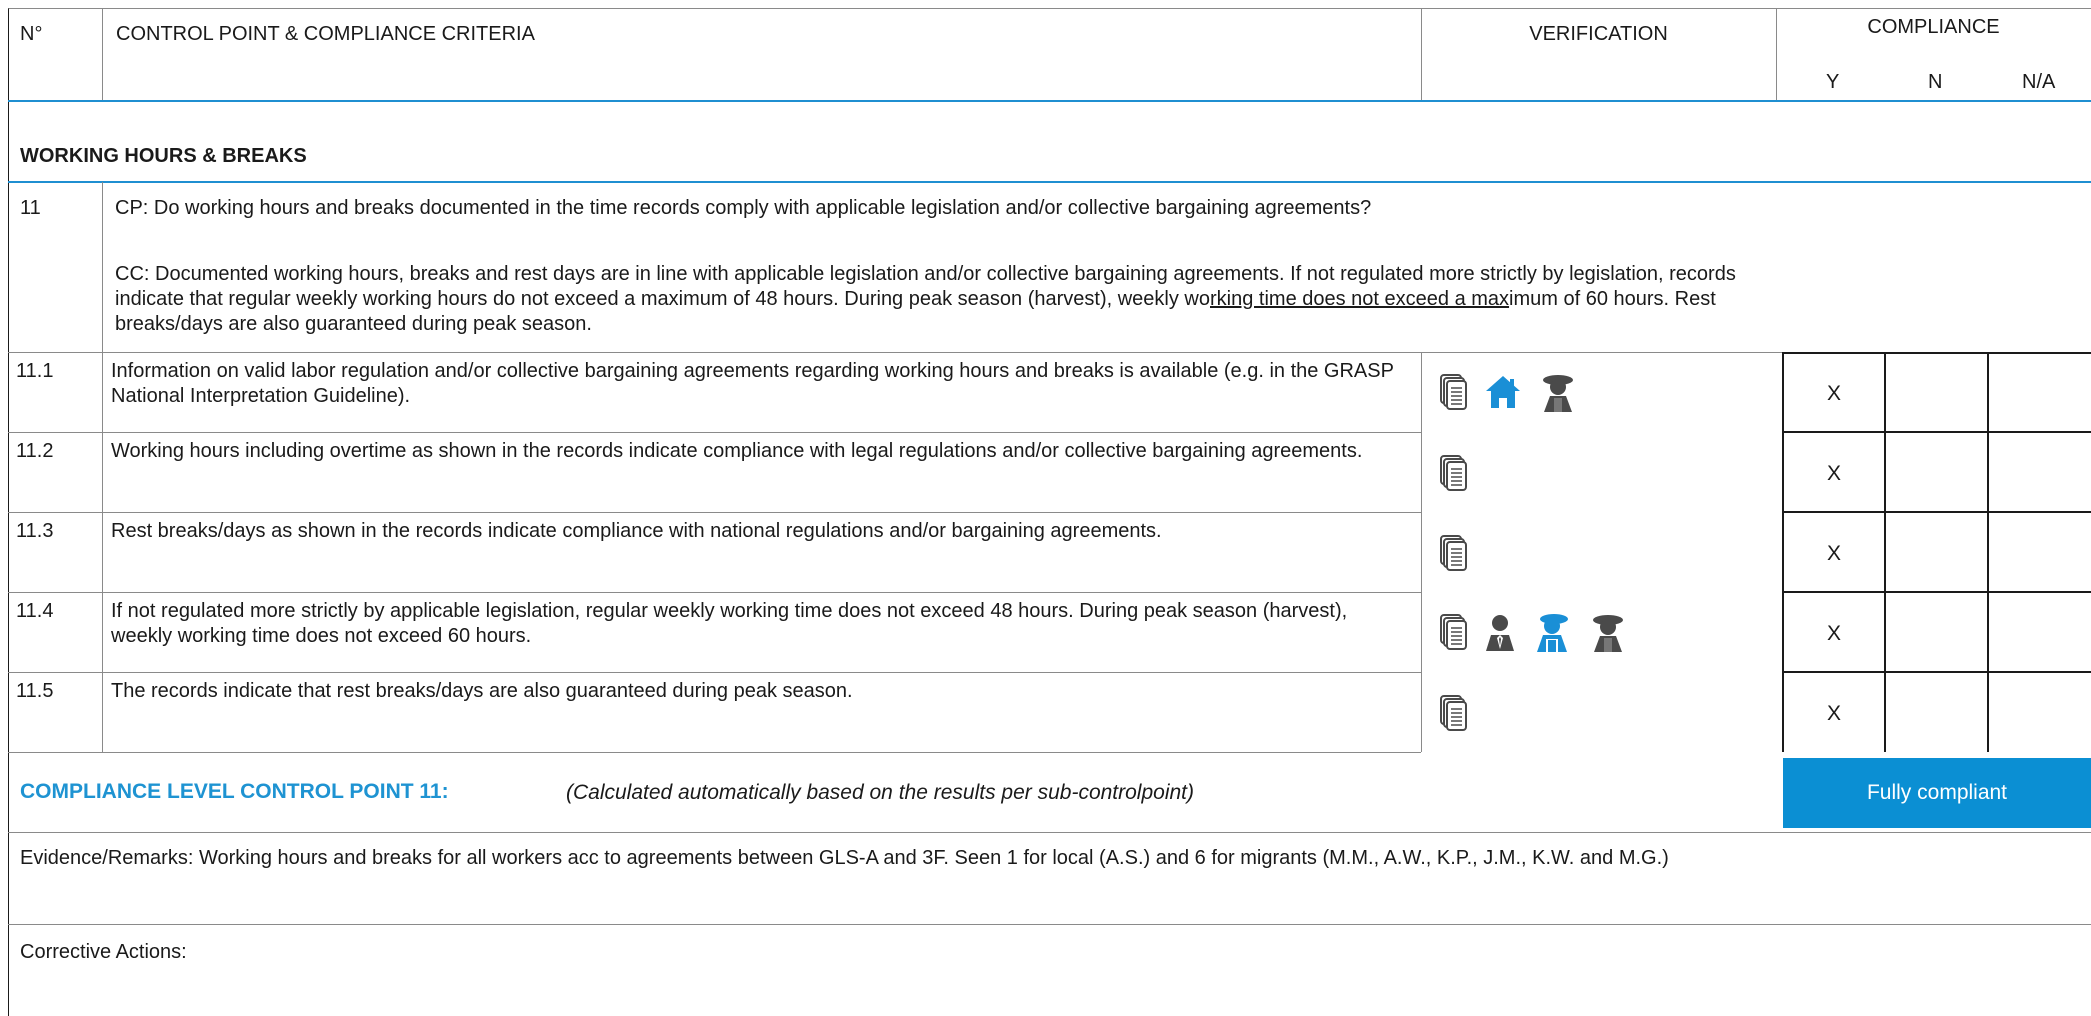  I want to click on evidence-bottom-rule, so click(1049, 924).